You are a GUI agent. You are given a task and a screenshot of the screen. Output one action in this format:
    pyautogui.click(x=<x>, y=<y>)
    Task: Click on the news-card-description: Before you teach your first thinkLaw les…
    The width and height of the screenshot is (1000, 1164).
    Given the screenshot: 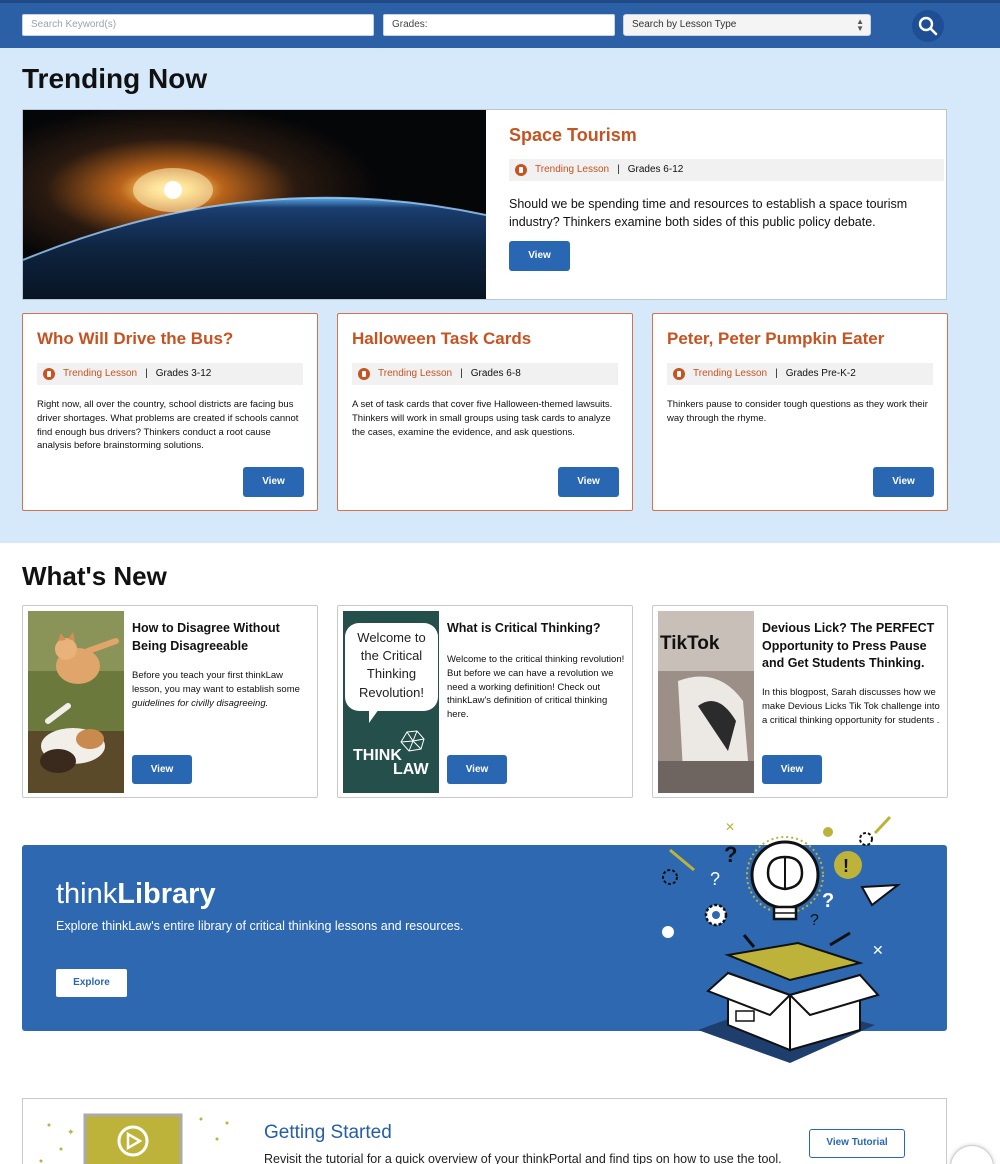 What is the action you would take?
    pyautogui.click(x=223, y=689)
    